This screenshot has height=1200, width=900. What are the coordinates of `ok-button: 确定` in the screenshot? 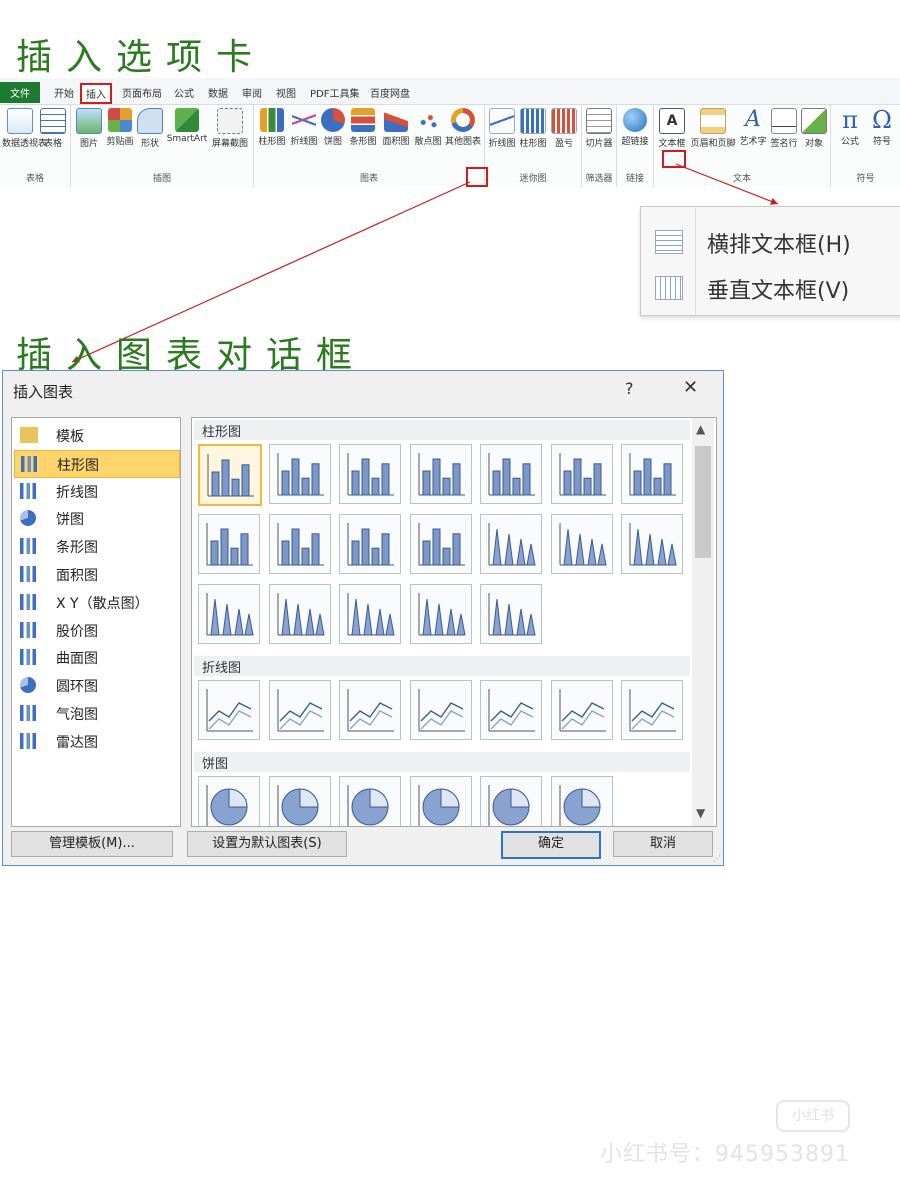 It's located at (551, 845).